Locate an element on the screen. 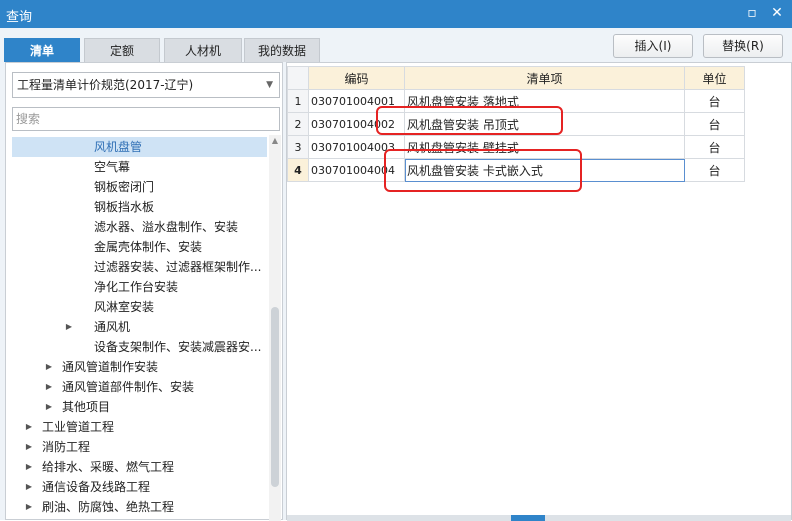 The image size is (792, 521). tree-item-label: 通风管道制作安装 is located at coordinates (110, 367).